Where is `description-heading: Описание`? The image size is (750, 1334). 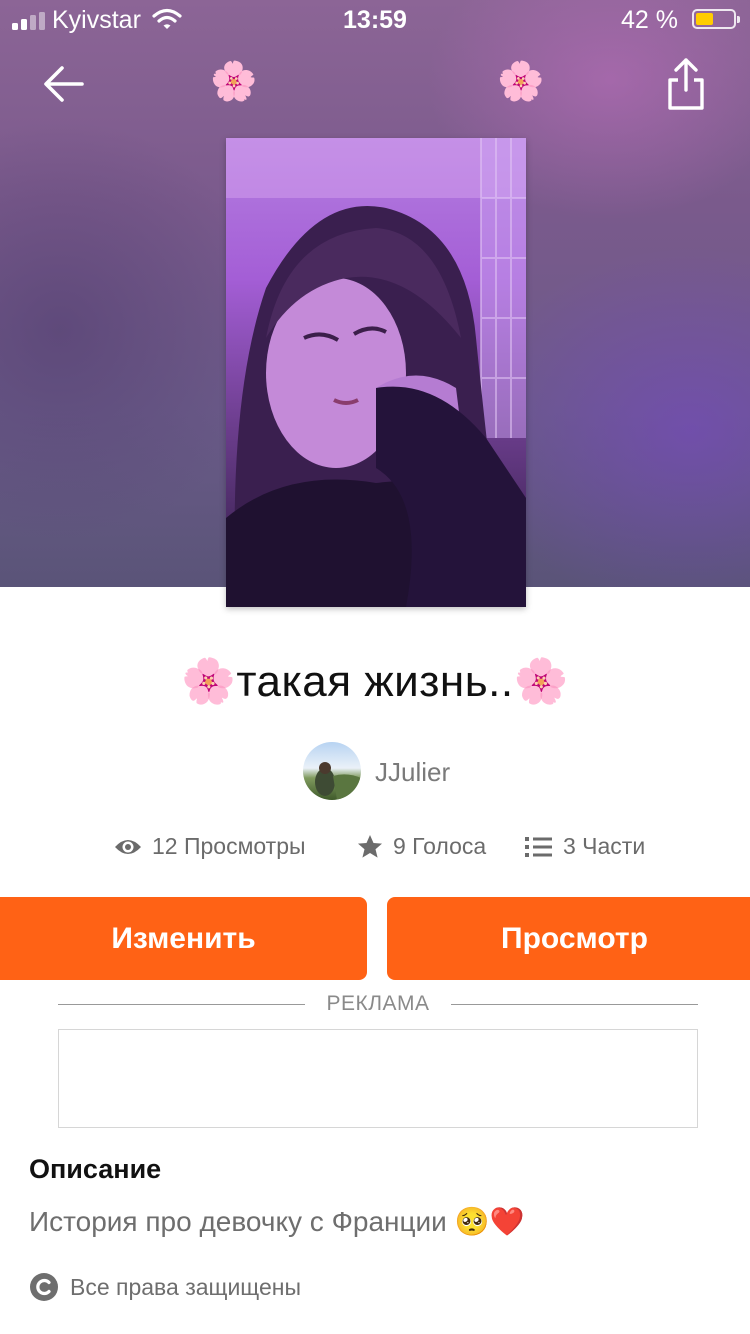 description-heading: Описание is located at coordinates (95, 1169).